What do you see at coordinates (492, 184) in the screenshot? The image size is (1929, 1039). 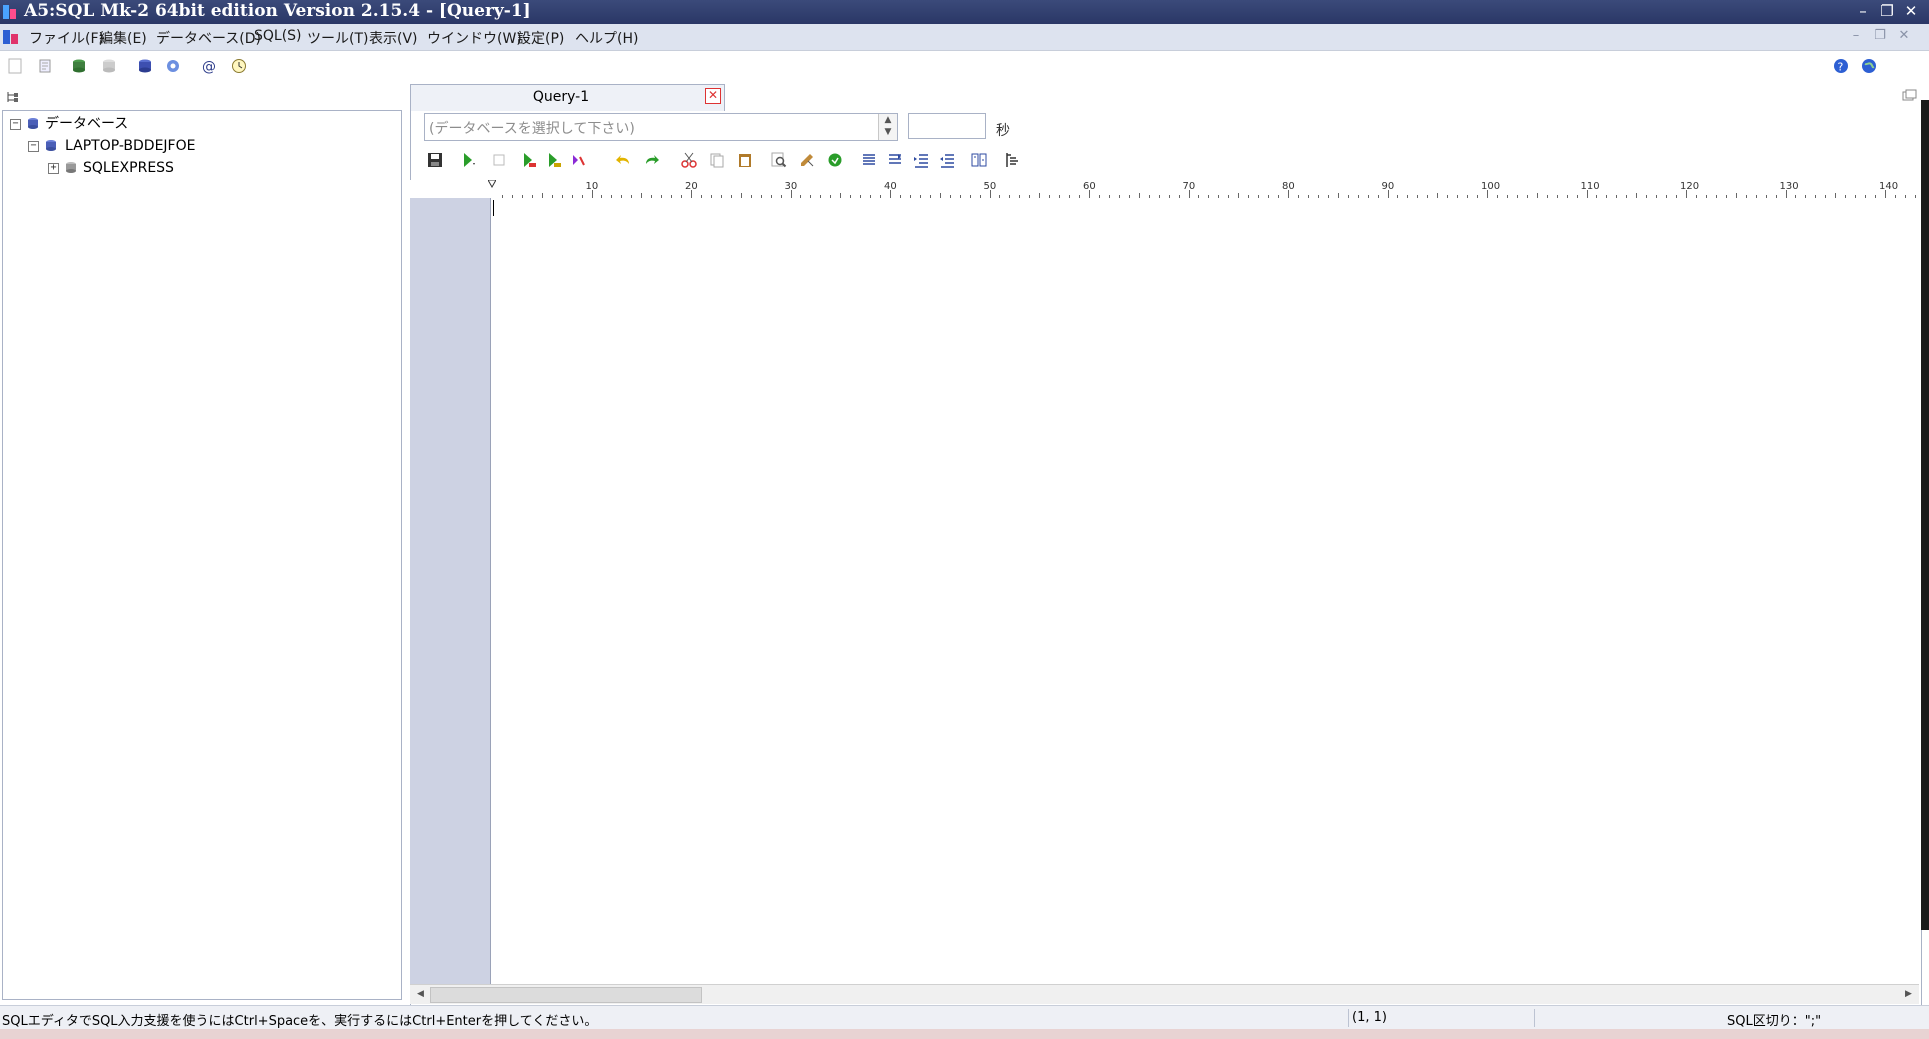 I see `ruler-caret-marker-icon` at bounding box center [492, 184].